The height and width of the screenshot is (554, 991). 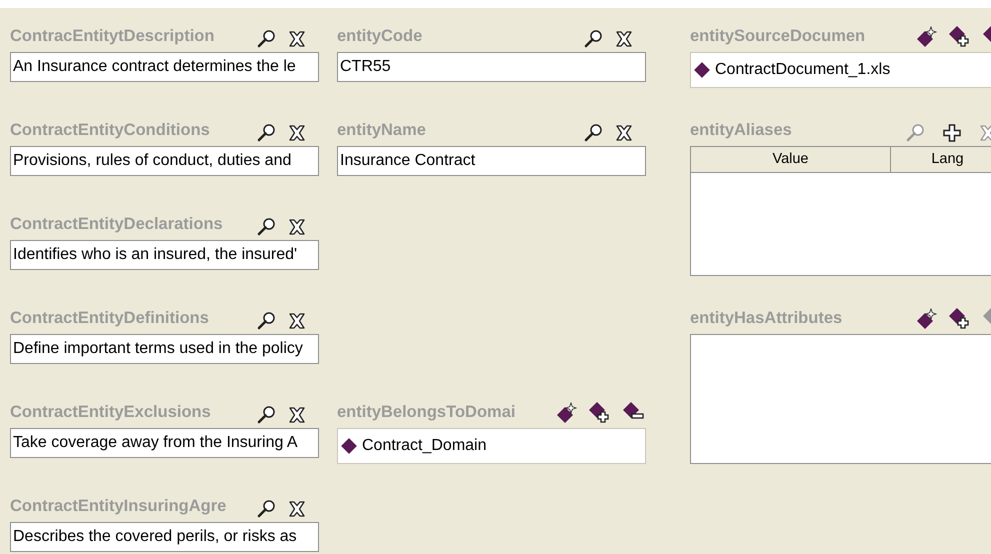 What do you see at coordinates (110, 131) in the screenshot?
I see `field-label: ContractEntityConditions` at bounding box center [110, 131].